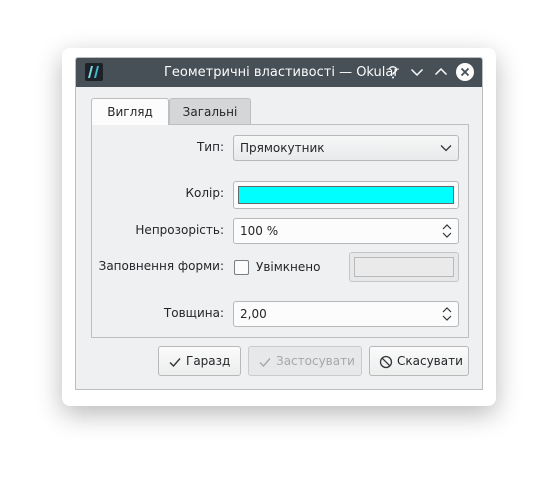 The height and width of the screenshot is (484, 558). I want to click on fill-enabled-label: Увімкнено, so click(288, 267).